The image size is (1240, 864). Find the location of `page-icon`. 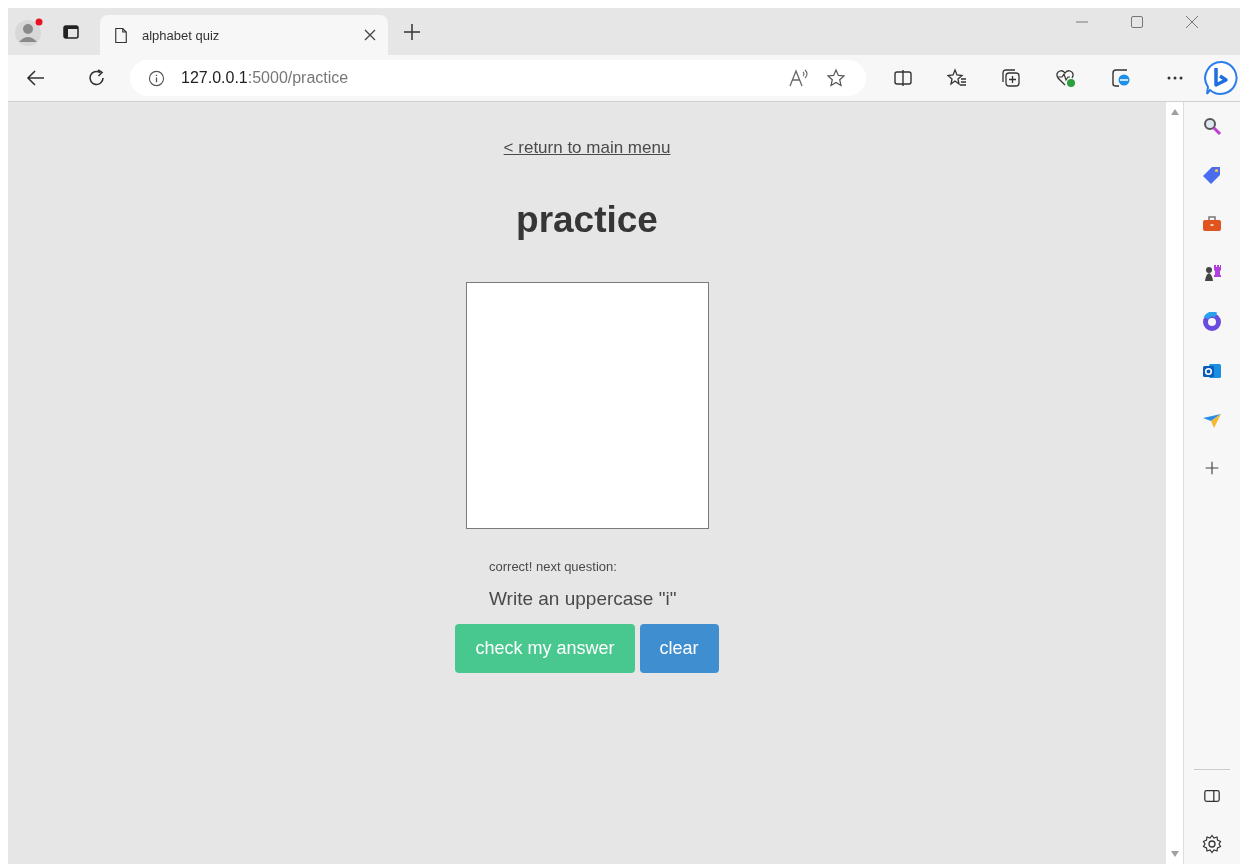

page-icon is located at coordinates (121, 35).